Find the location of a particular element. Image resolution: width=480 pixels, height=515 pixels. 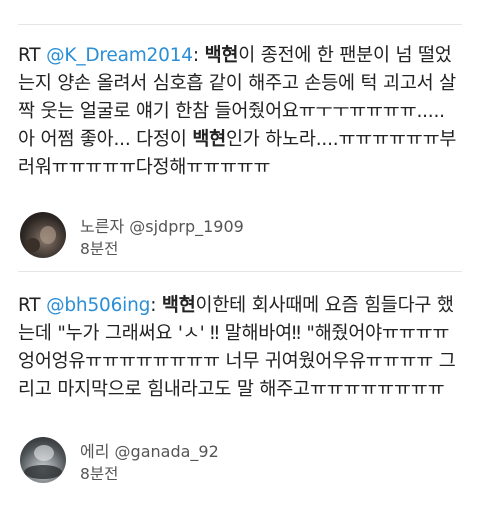

user-line: 노른자 @sjdprp_1909 is located at coordinates (162, 225).